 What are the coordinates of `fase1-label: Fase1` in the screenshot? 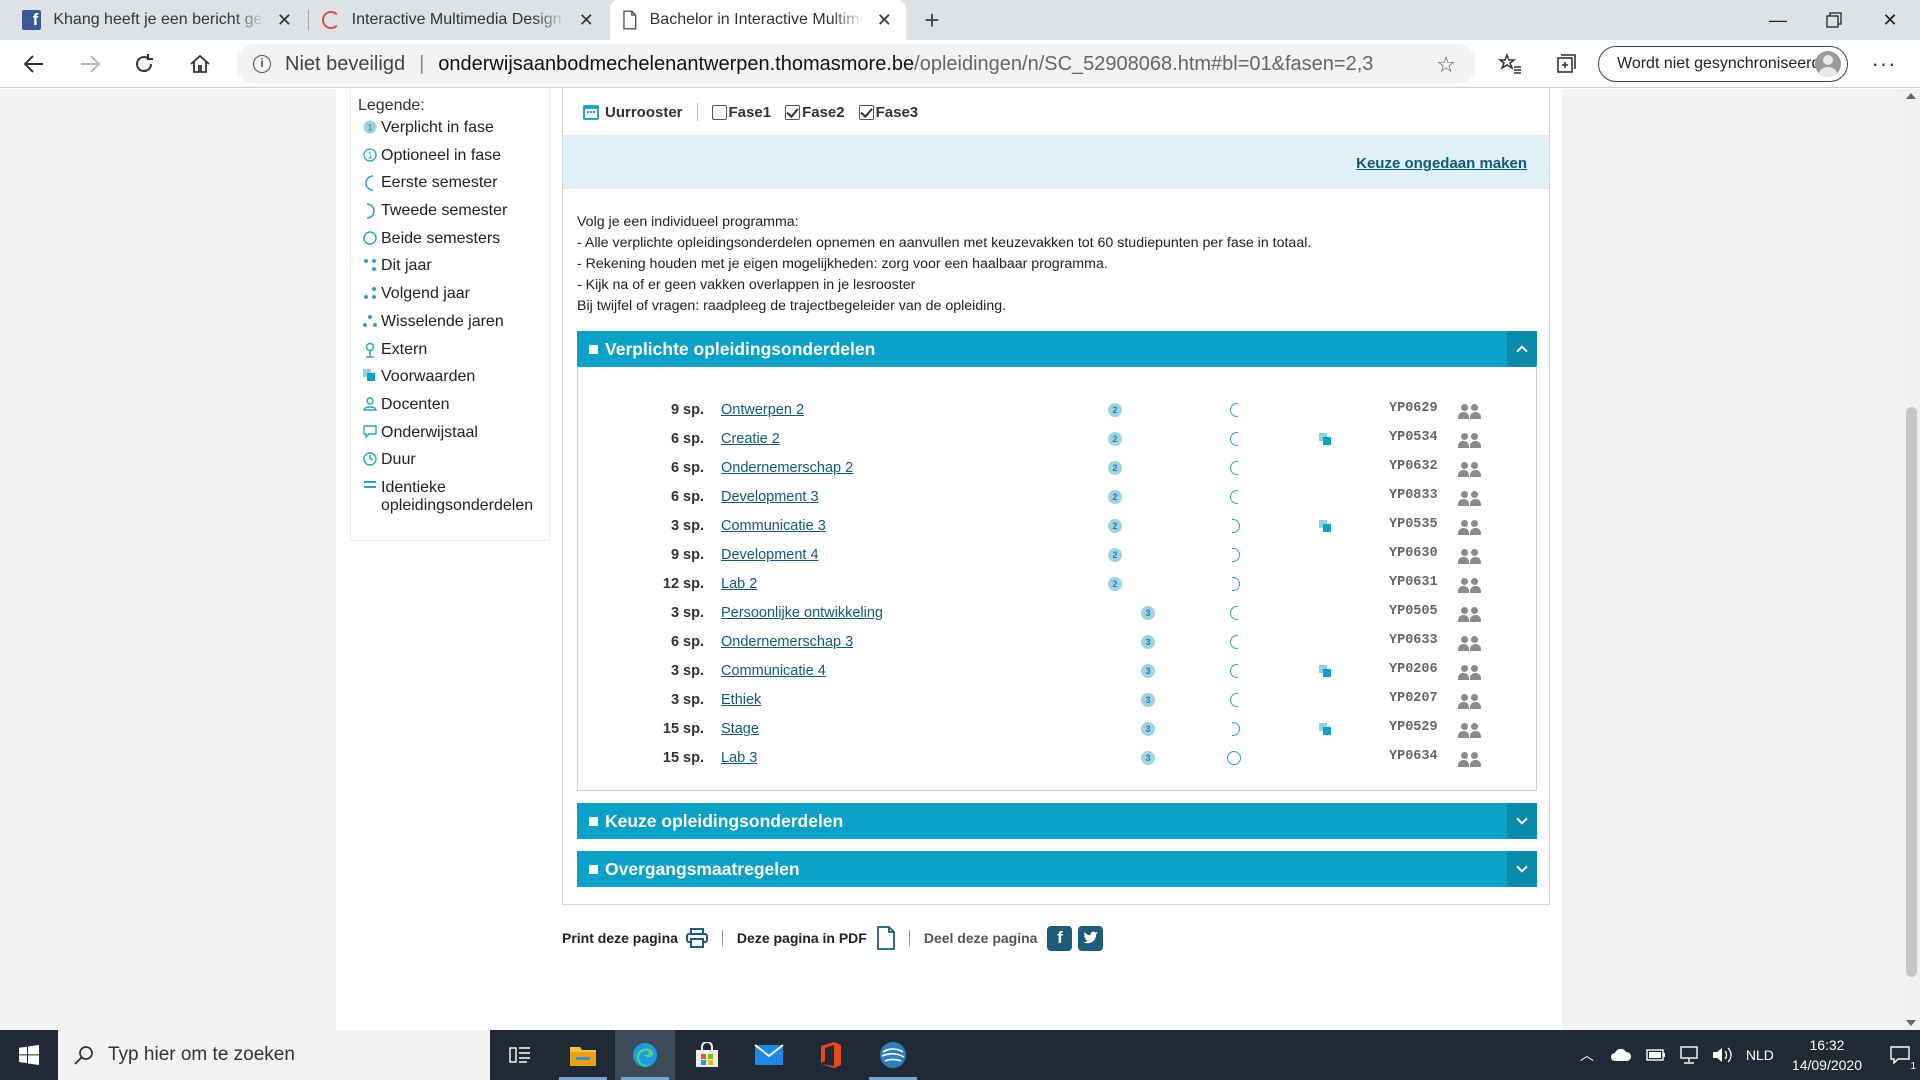 It's located at (750, 112).